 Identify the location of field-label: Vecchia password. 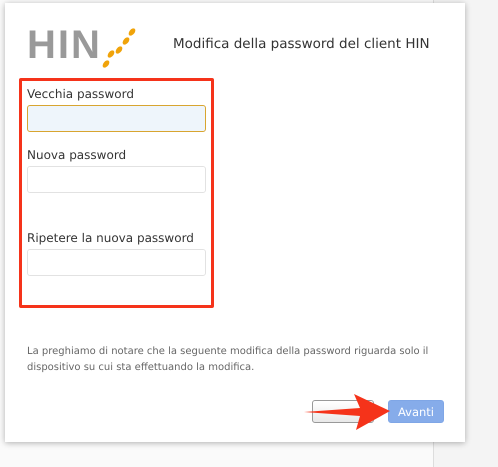
(80, 94).